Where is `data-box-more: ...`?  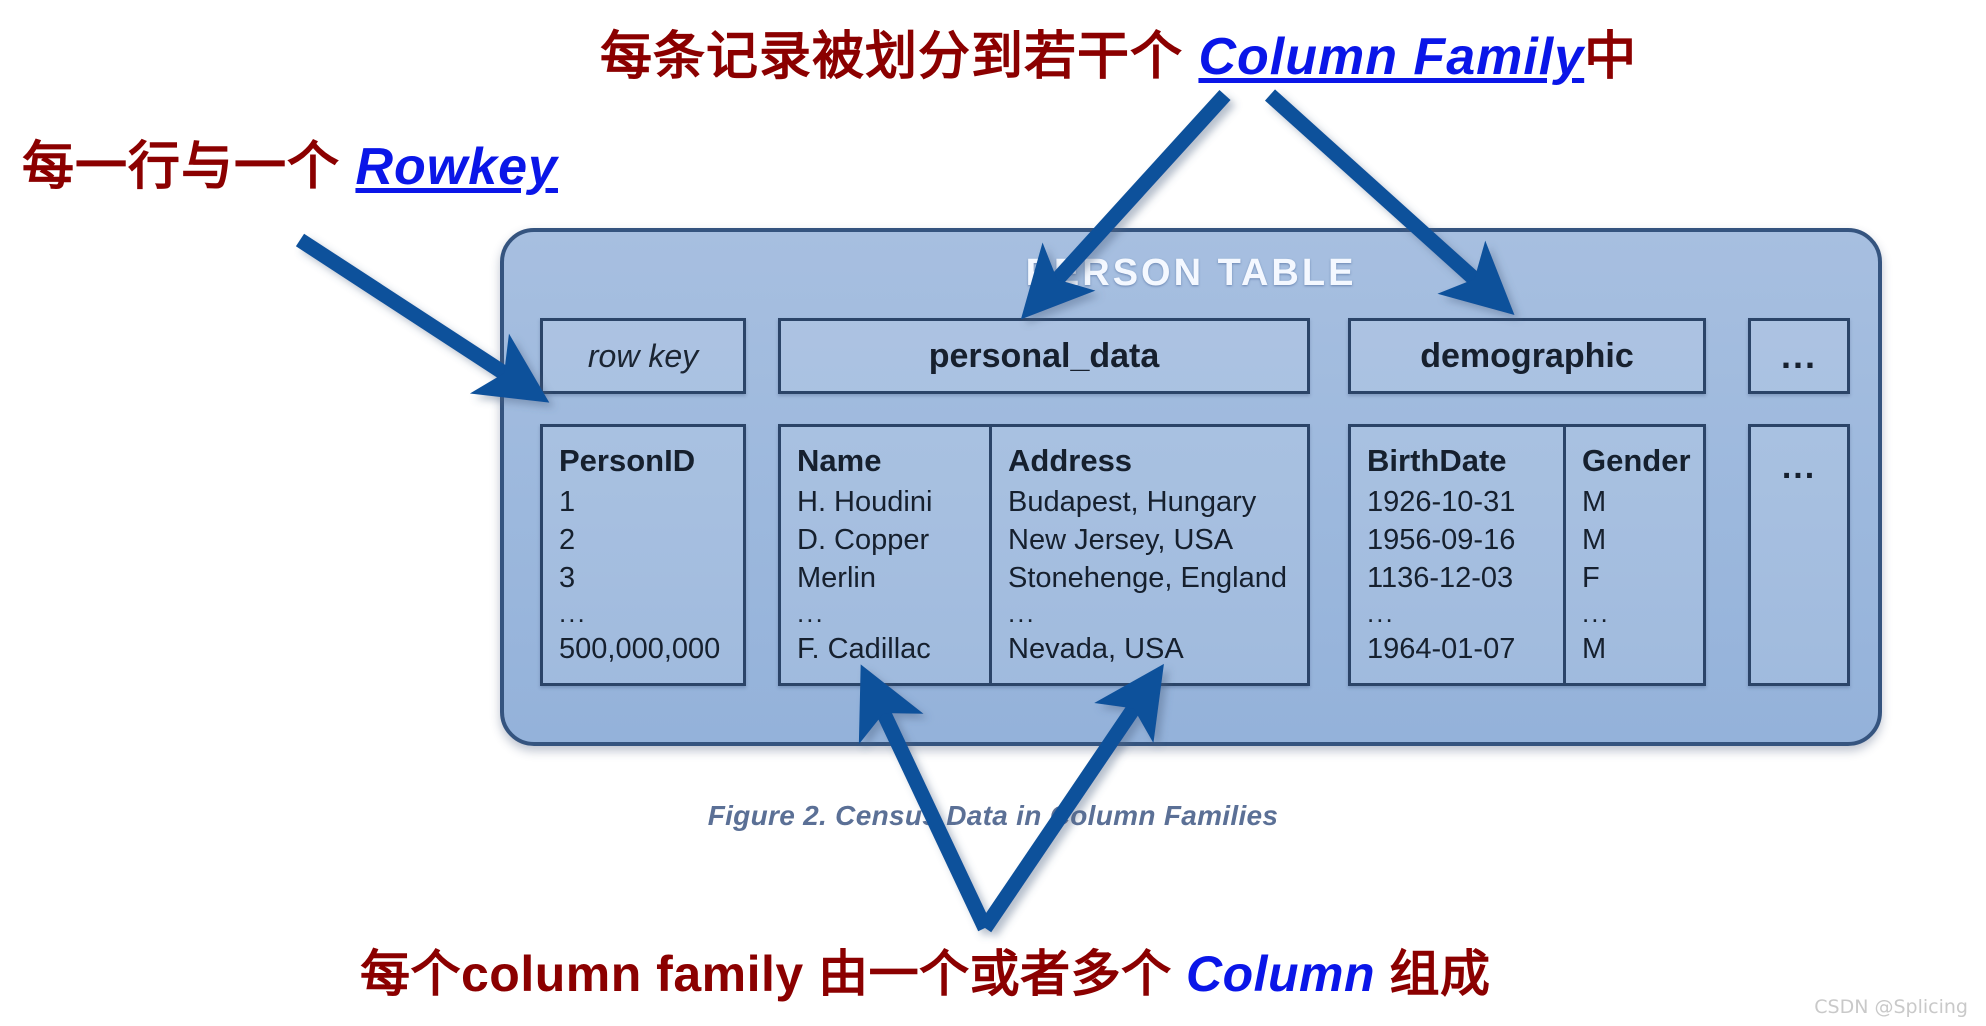 data-box-more: ... is located at coordinates (1799, 555).